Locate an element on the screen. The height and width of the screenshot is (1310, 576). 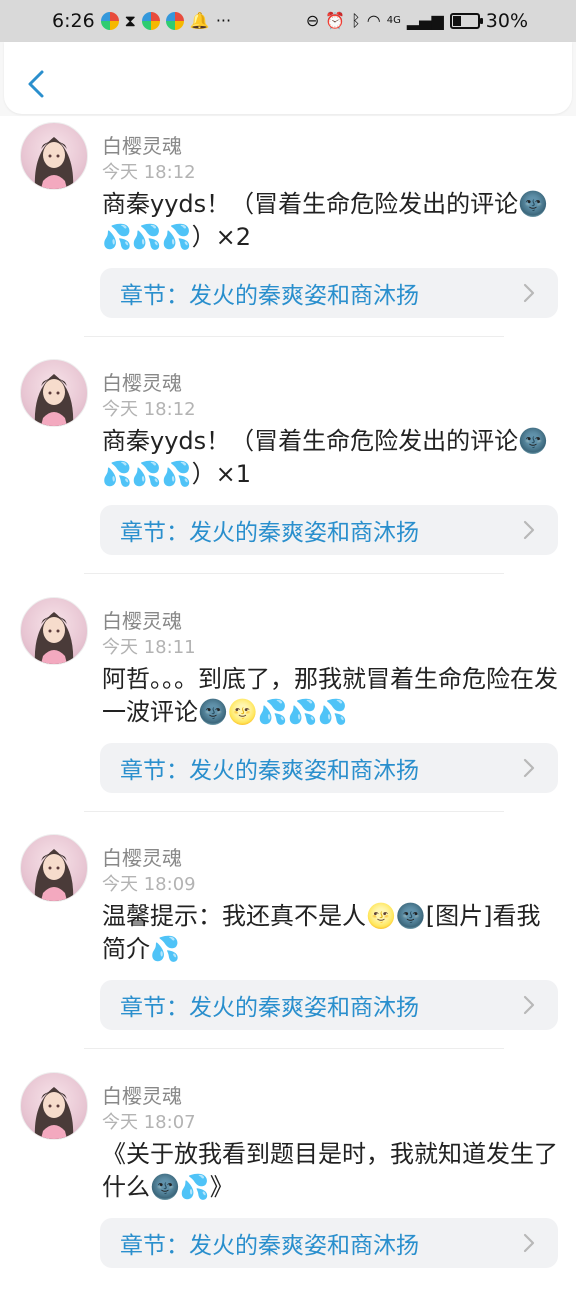
header-bar is located at coordinates (288, 78).